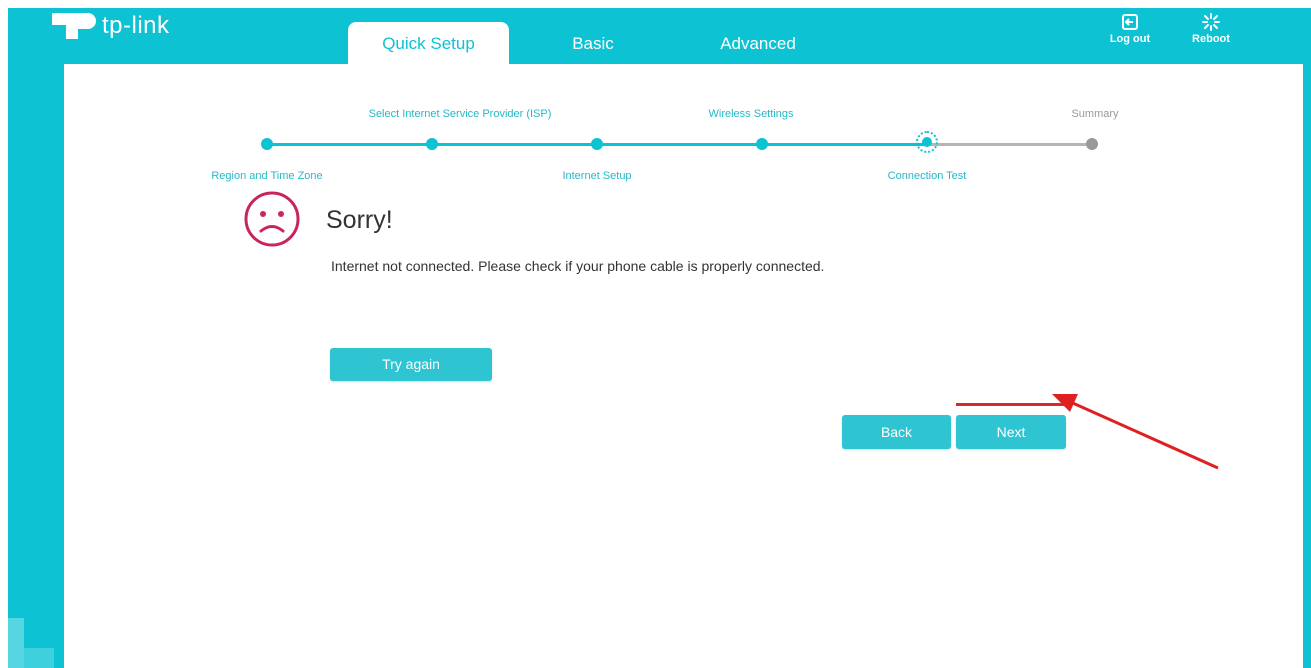 The image size is (1311, 668). What do you see at coordinates (593, 43) in the screenshot?
I see `tab-basic: Basic` at bounding box center [593, 43].